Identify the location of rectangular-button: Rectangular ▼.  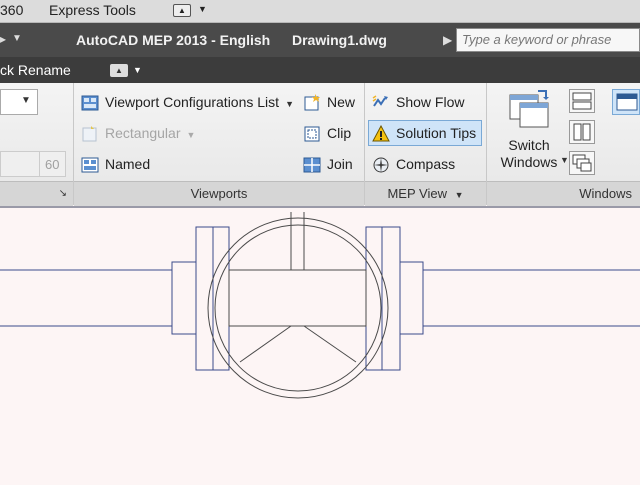
(138, 133).